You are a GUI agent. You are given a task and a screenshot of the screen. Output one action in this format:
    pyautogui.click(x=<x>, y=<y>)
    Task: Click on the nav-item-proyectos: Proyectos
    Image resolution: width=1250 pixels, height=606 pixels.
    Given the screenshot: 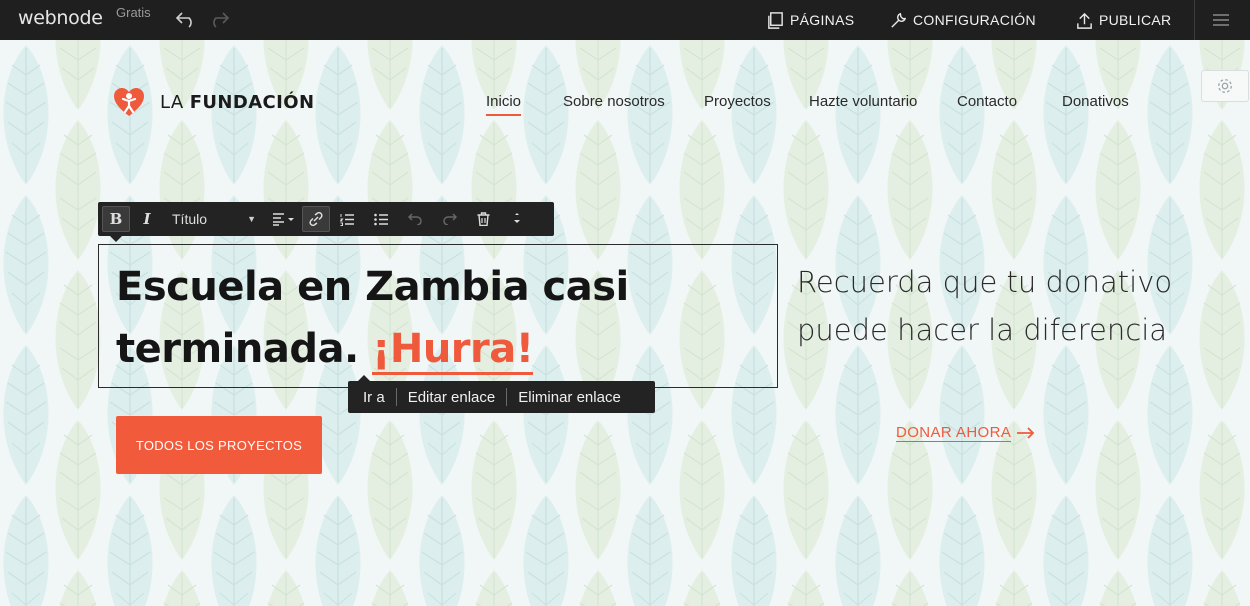 What is the action you would take?
    pyautogui.click(x=737, y=101)
    